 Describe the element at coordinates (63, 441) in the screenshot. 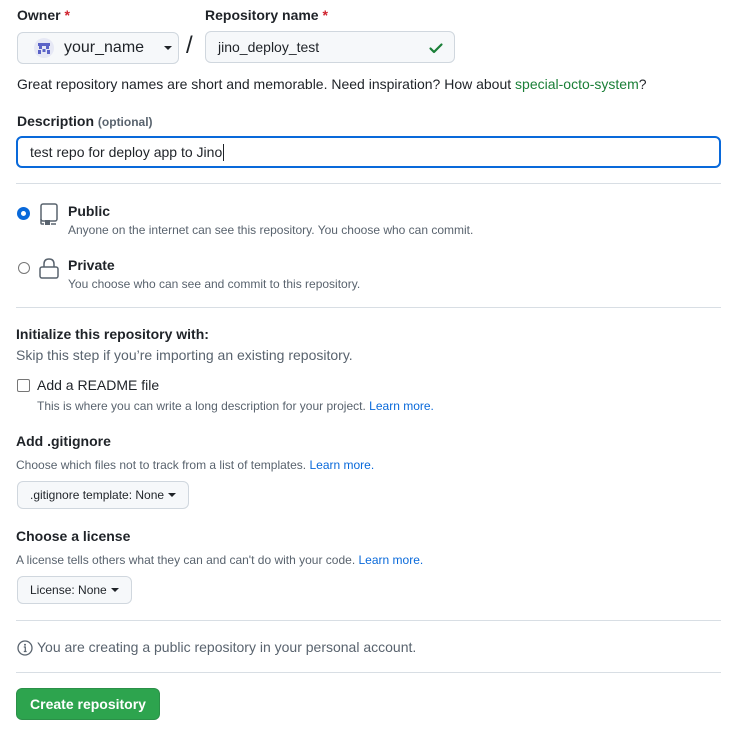

I see `gitignore-heading: Add .gitignore` at that location.